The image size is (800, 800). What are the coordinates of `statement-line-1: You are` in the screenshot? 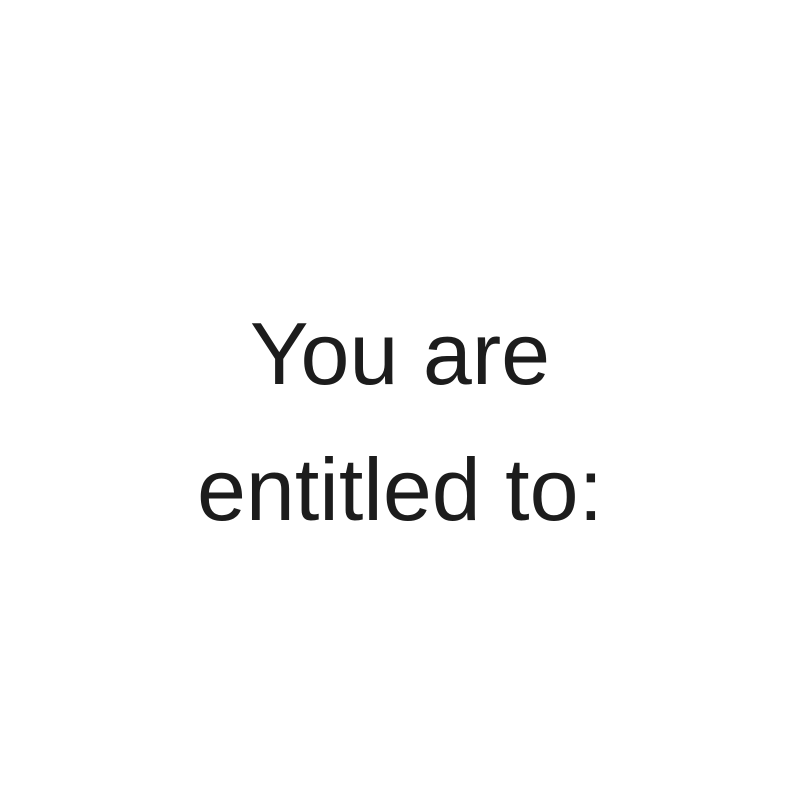 It's located at (400, 353).